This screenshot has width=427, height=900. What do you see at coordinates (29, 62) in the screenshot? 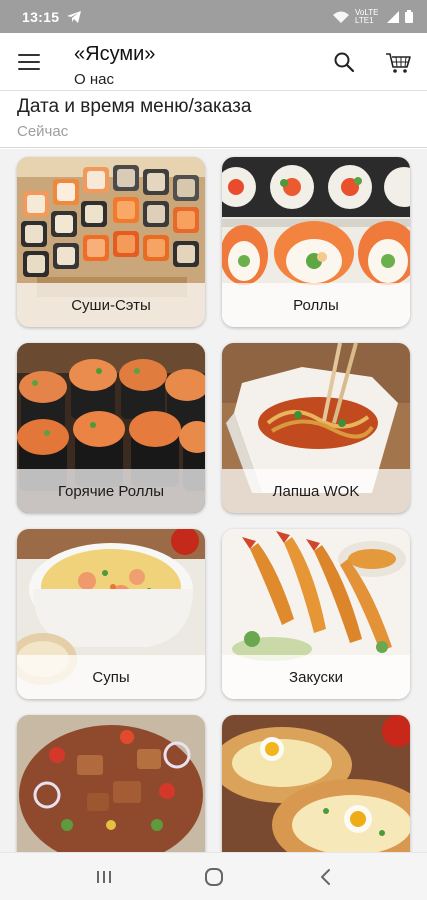
I see `menu-icon` at bounding box center [29, 62].